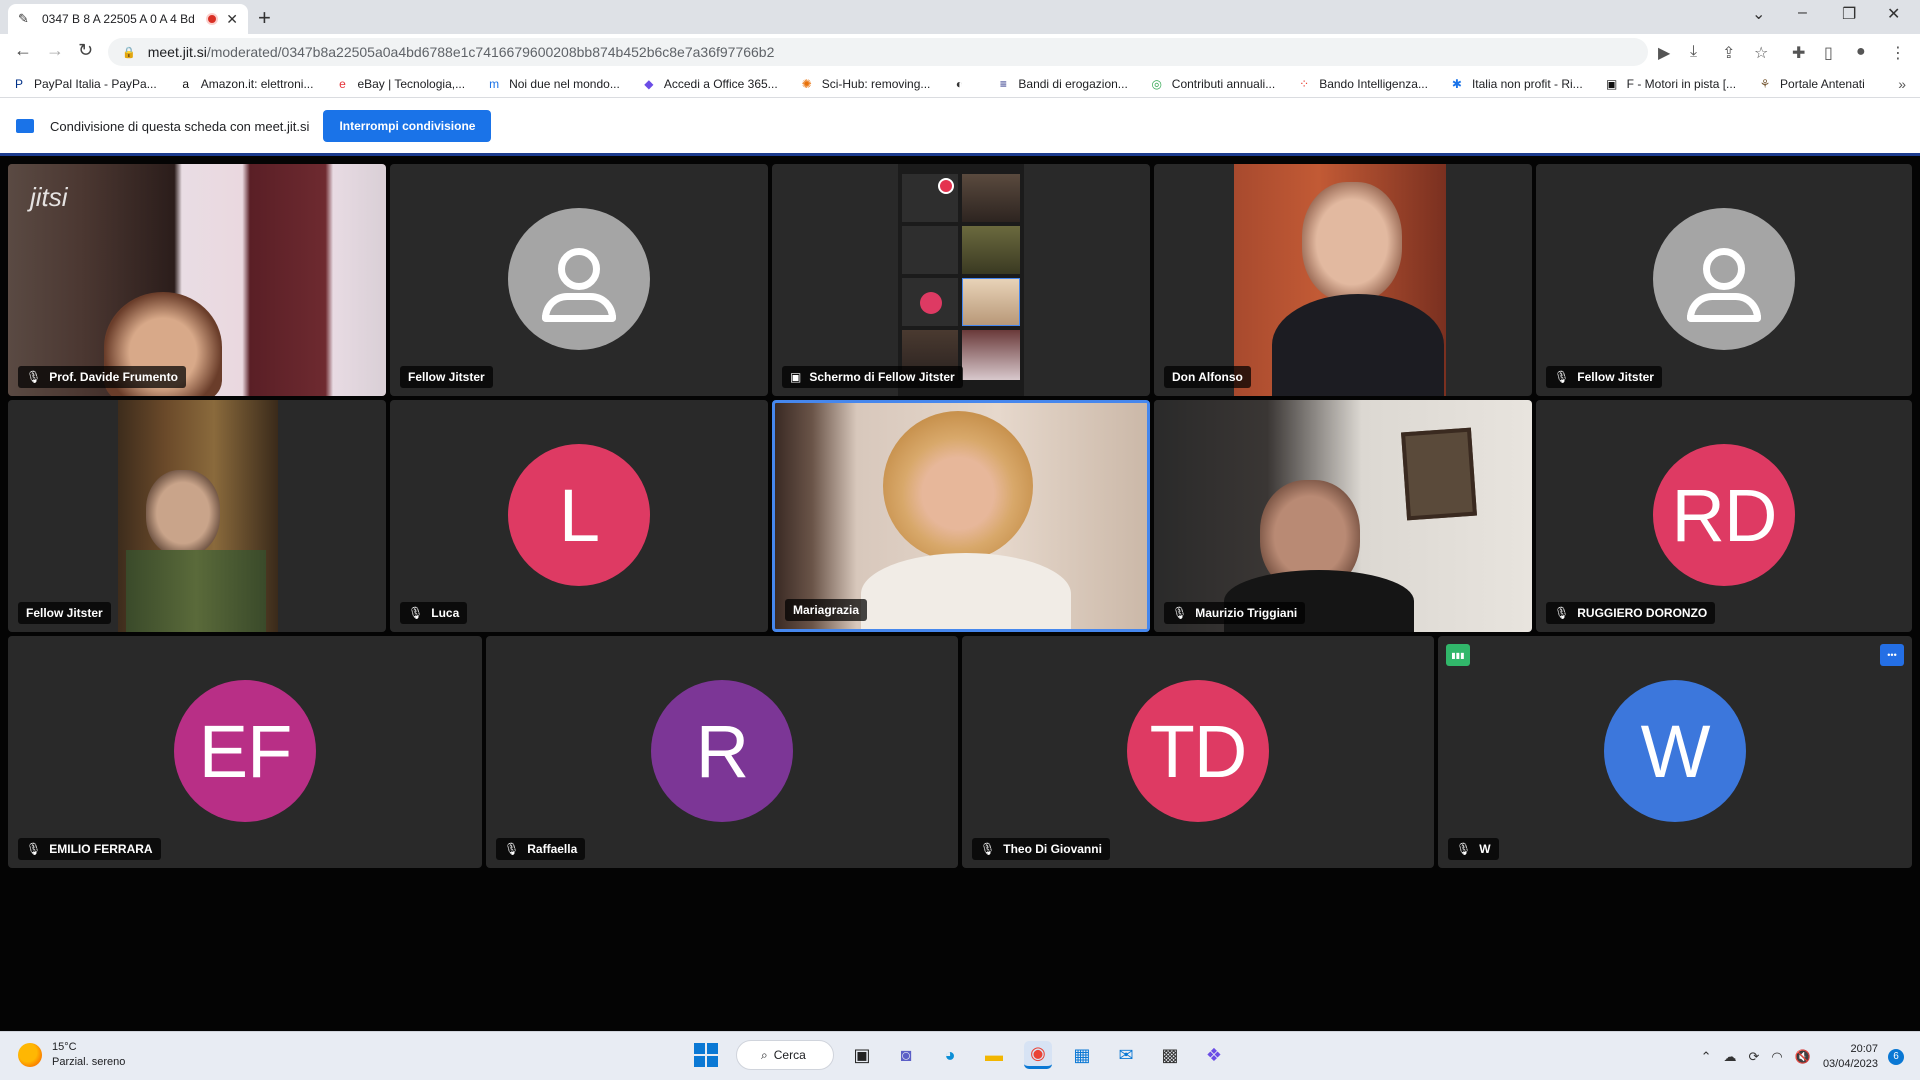  Describe the element at coordinates (1631, 613) in the screenshot. I see `participant-name-tag: 🎙 RUGGIERO DORONZO` at that location.